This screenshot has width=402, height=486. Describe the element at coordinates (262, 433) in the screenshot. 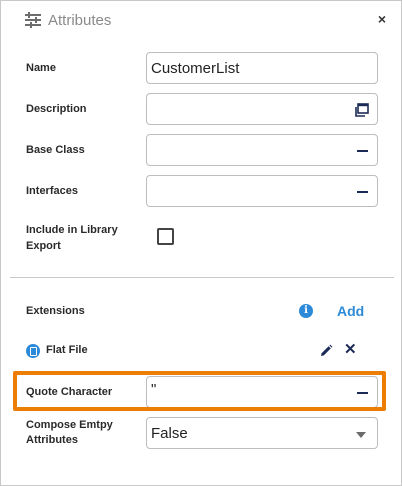

I see `compose-empty-select: False` at that location.